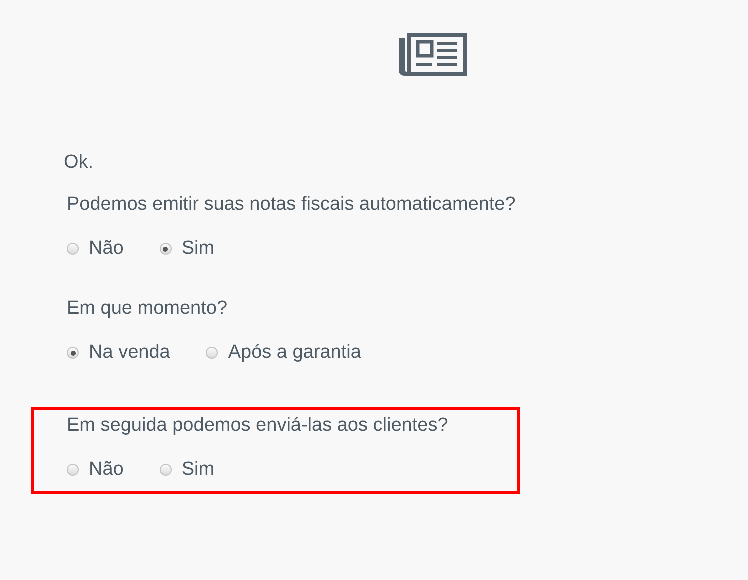  I want to click on question-text: Em seguida podemos enviá-las aos clientes?, so click(258, 426).